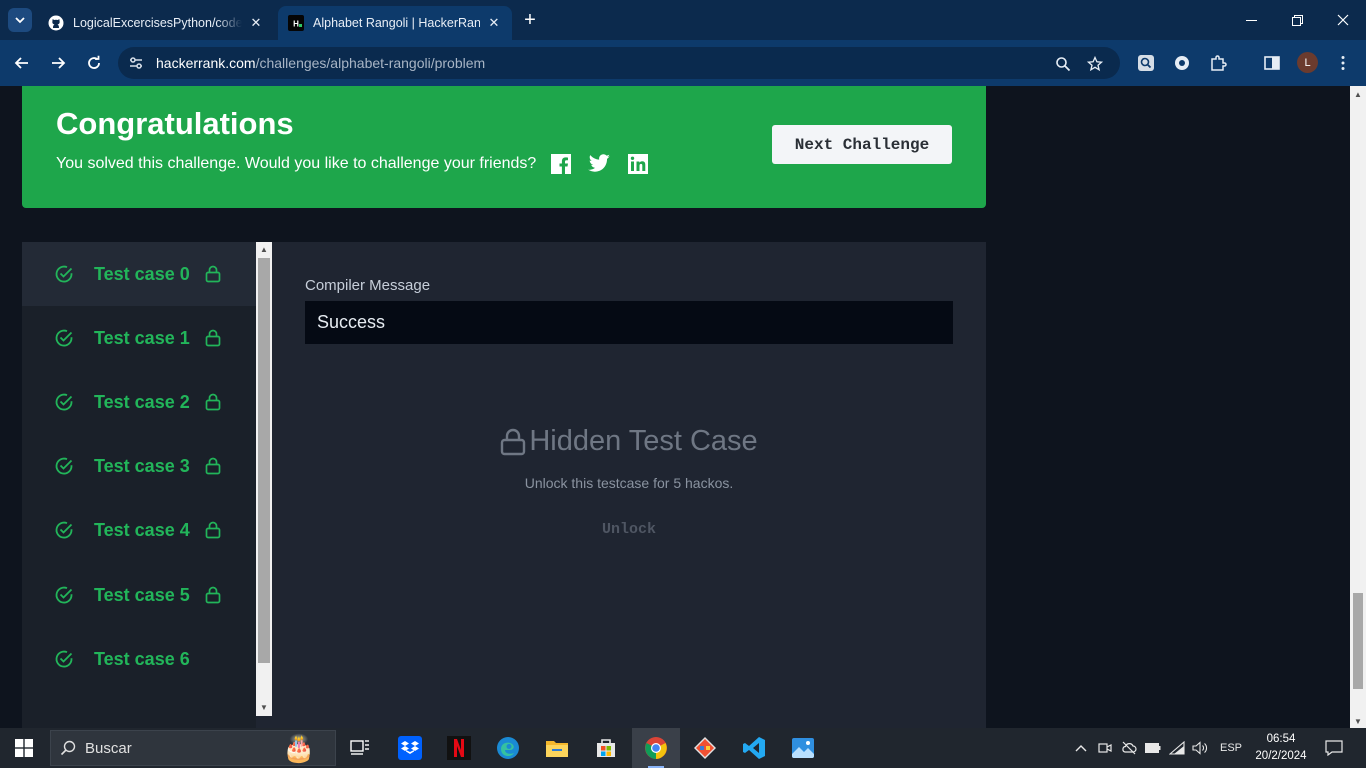 The image size is (1366, 768). Describe the element at coordinates (156, 23) in the screenshot. I see `tab-github: LogicalExcercisesPython/codeSi ✕` at that location.